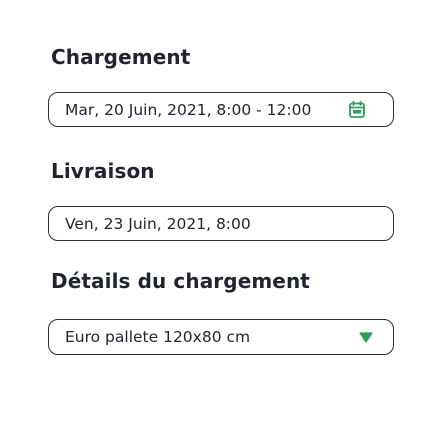 This screenshot has width=443, height=442. What do you see at coordinates (188, 109) in the screenshot?
I see `loading-date-value: Mar, 20 Juin, 2021, 8:00 - 12:00` at bounding box center [188, 109].